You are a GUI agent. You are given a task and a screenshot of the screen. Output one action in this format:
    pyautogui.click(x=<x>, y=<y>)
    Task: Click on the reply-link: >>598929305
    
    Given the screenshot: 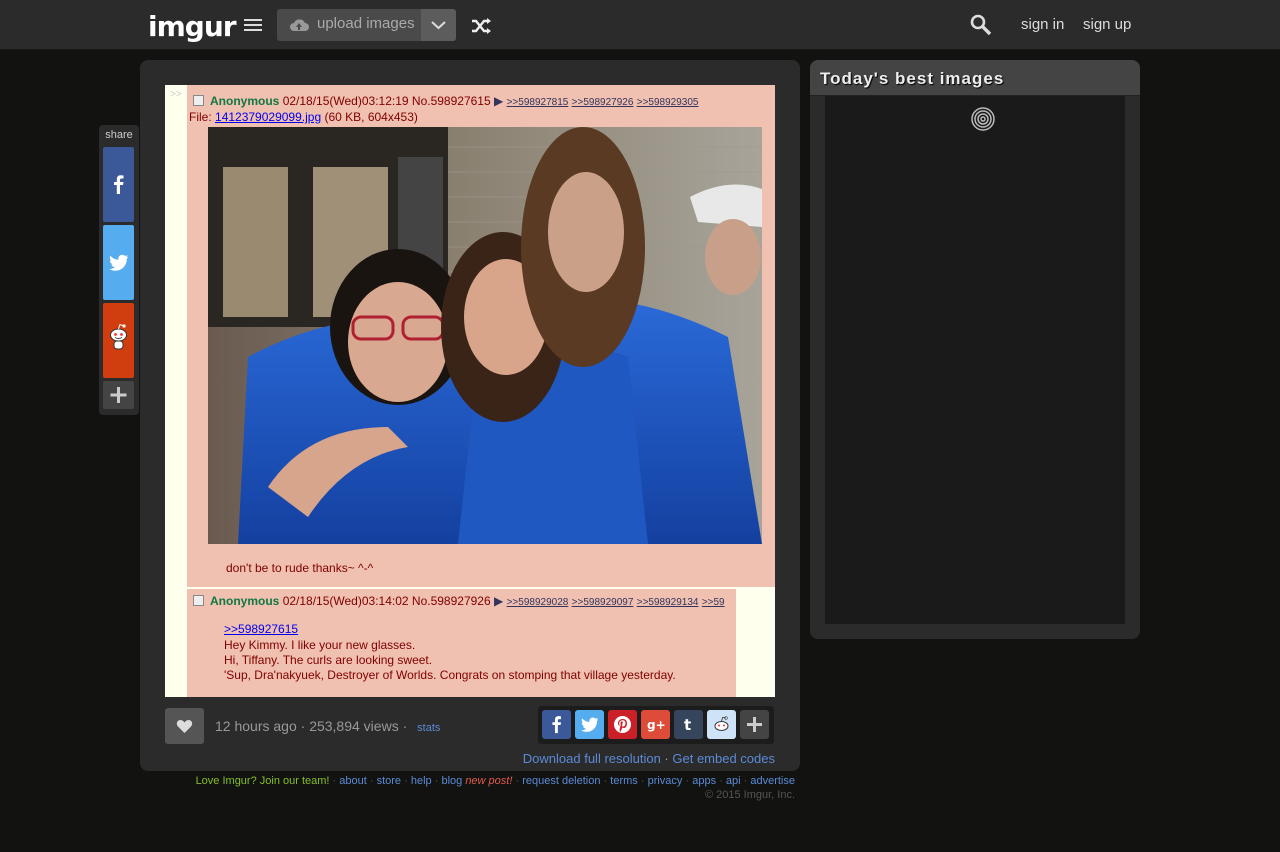 What is the action you would take?
    pyautogui.click(x=667, y=102)
    